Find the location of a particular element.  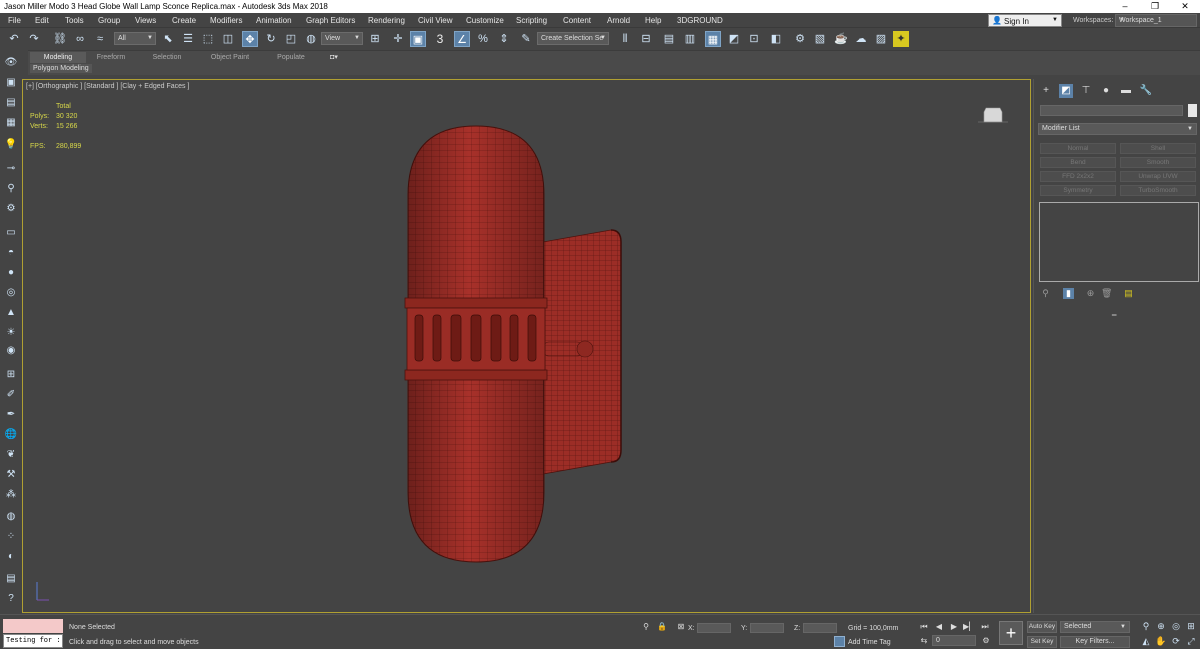

maximize-viewport-icon: ⤢ is located at coordinates (1191, 641).